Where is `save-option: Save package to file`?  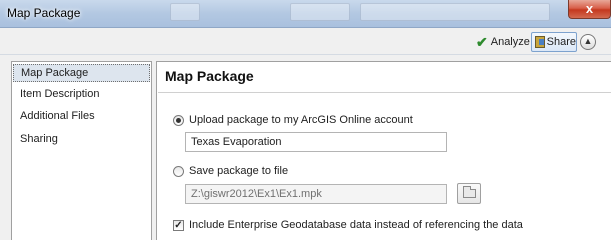 save-option: Save package to file is located at coordinates (230, 171).